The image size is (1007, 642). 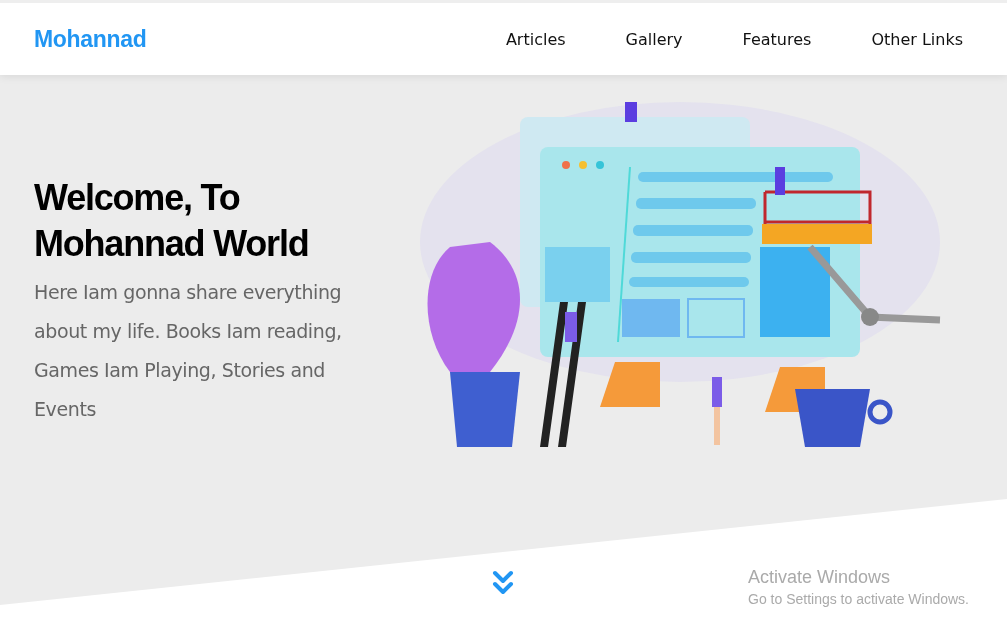 I want to click on nav-link: Other Links, so click(x=917, y=39).